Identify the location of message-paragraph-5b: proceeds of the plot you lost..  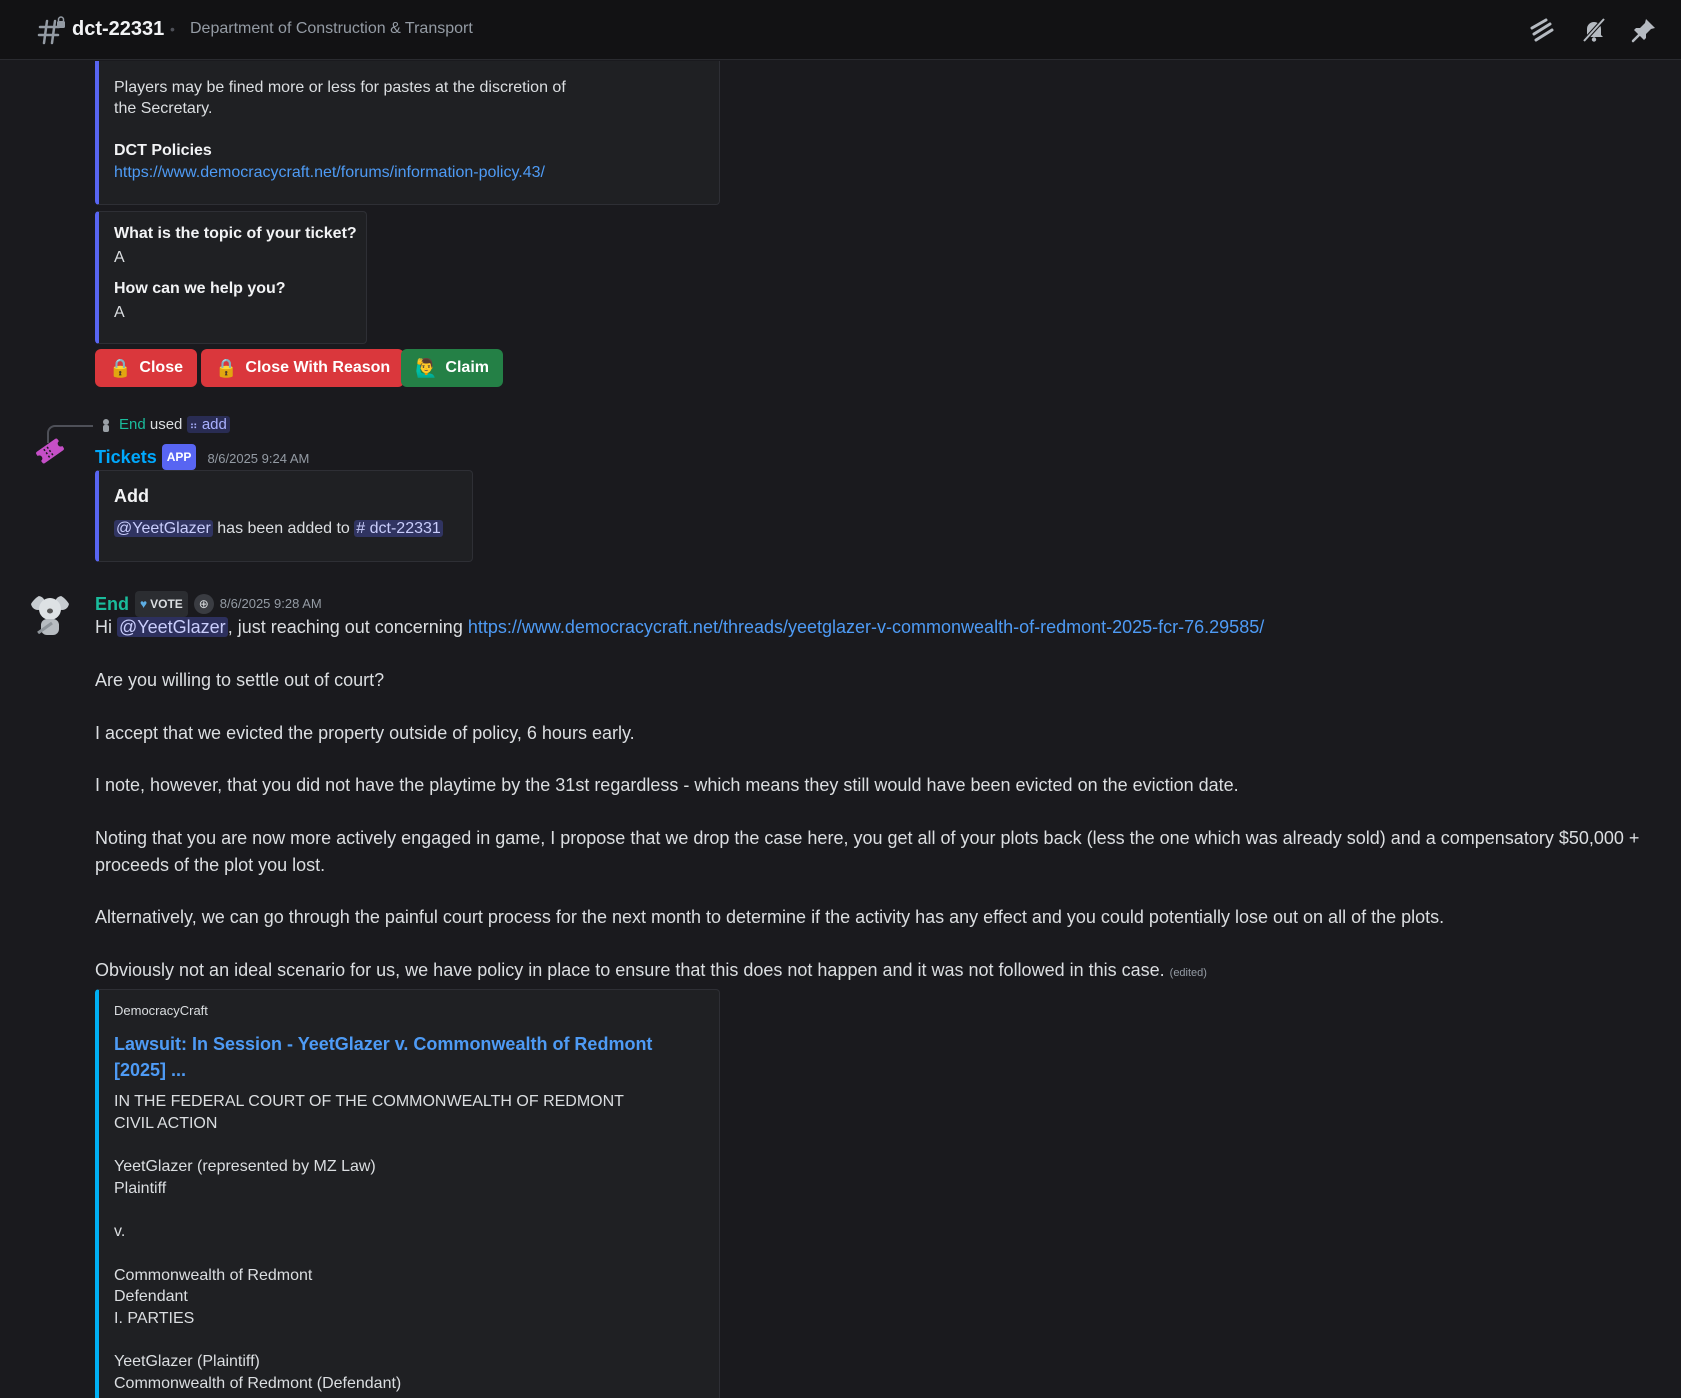
(210, 865).